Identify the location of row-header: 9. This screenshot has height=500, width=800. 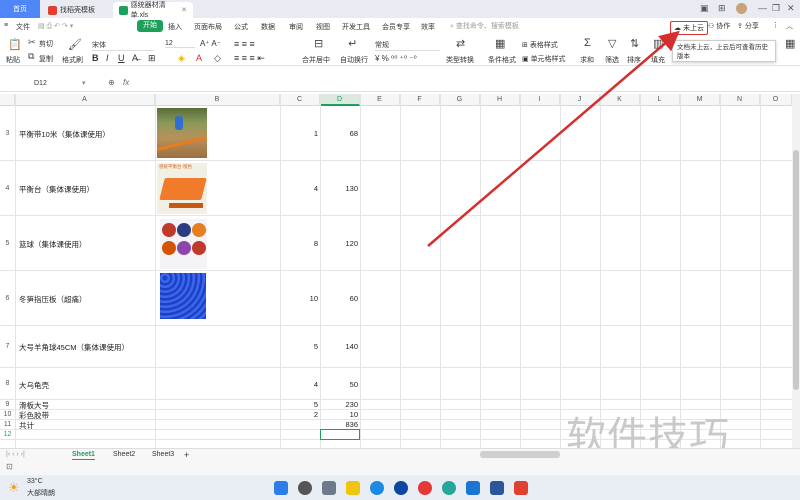
(7, 404).